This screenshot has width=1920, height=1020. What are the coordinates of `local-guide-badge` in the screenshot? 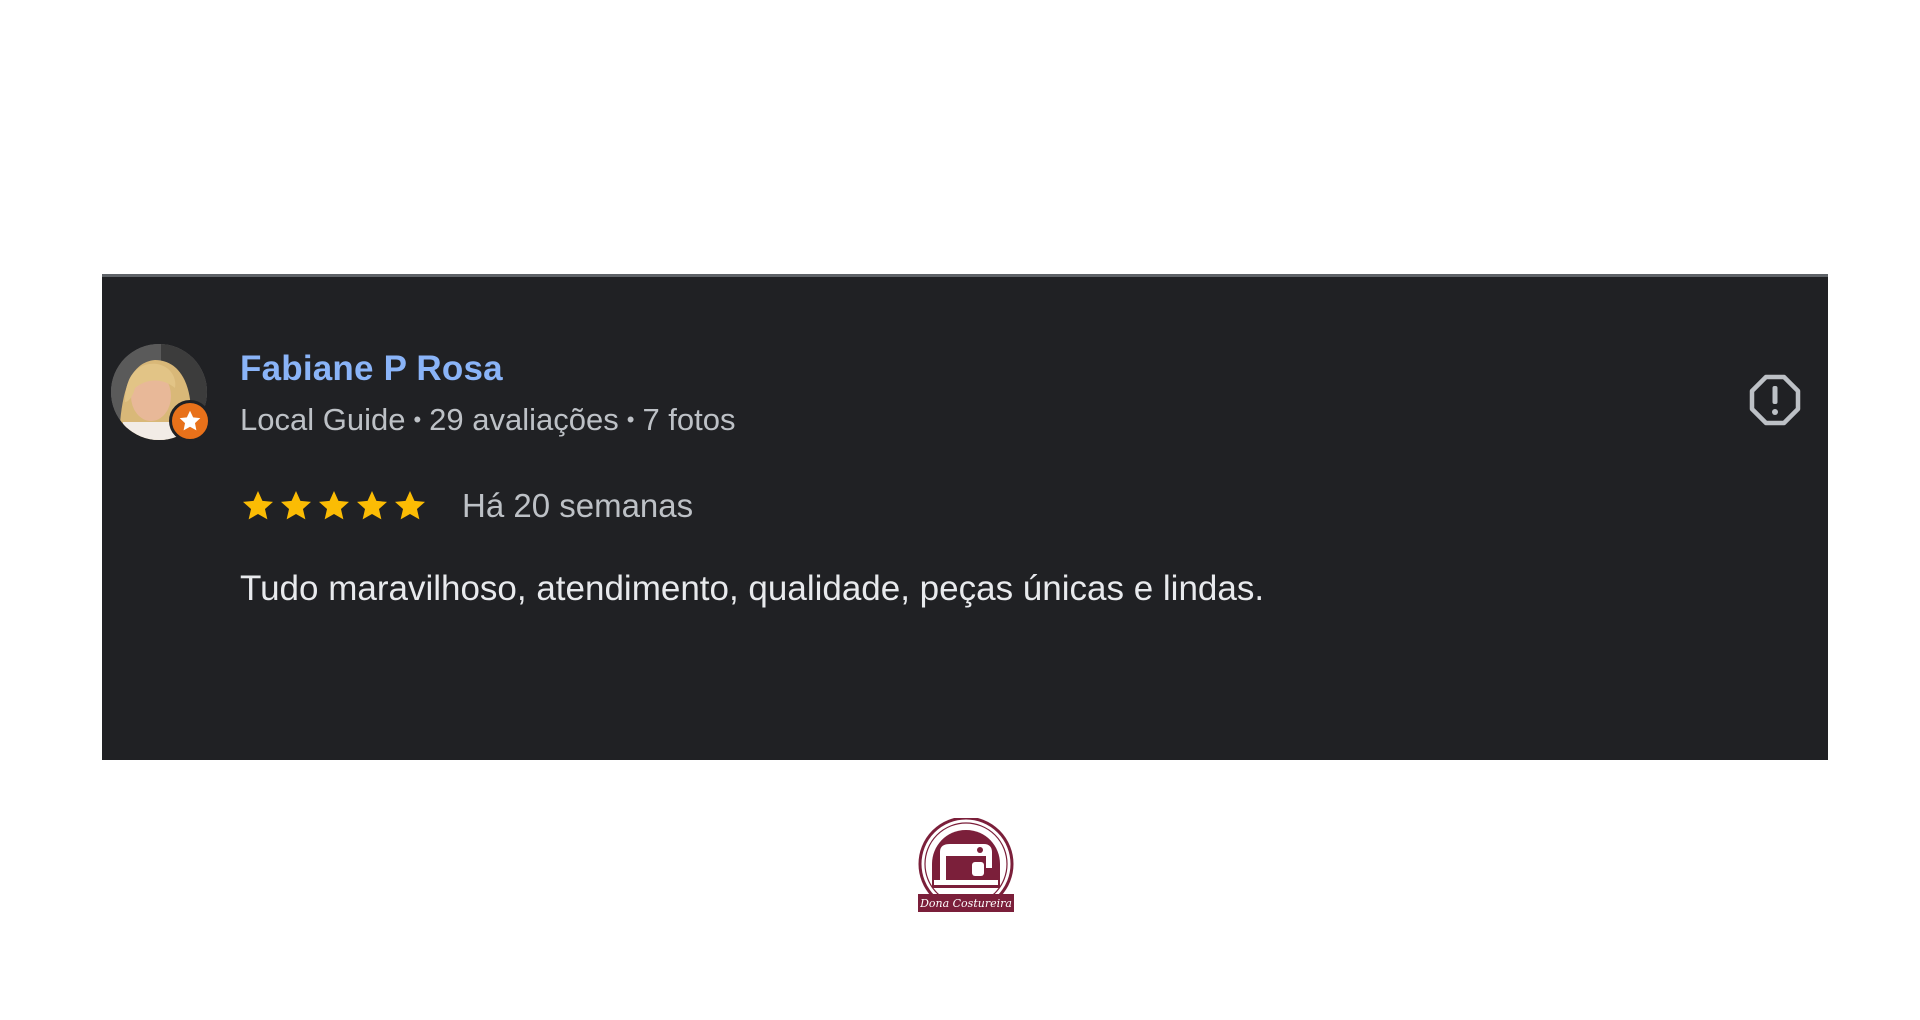 It's located at (190, 421).